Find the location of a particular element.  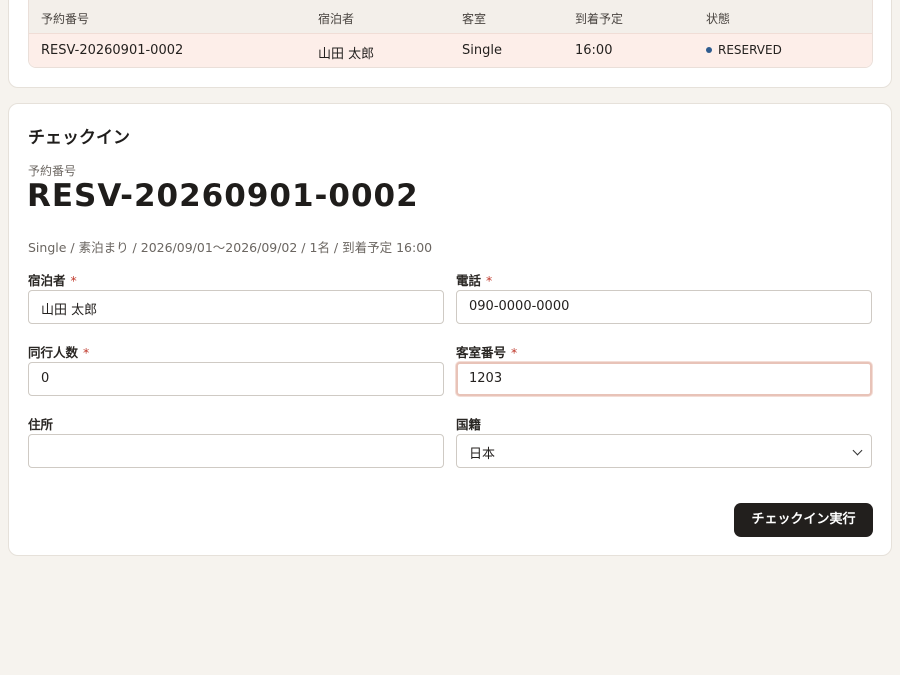

room-number-label-text: 客室番号 is located at coordinates (481, 352).